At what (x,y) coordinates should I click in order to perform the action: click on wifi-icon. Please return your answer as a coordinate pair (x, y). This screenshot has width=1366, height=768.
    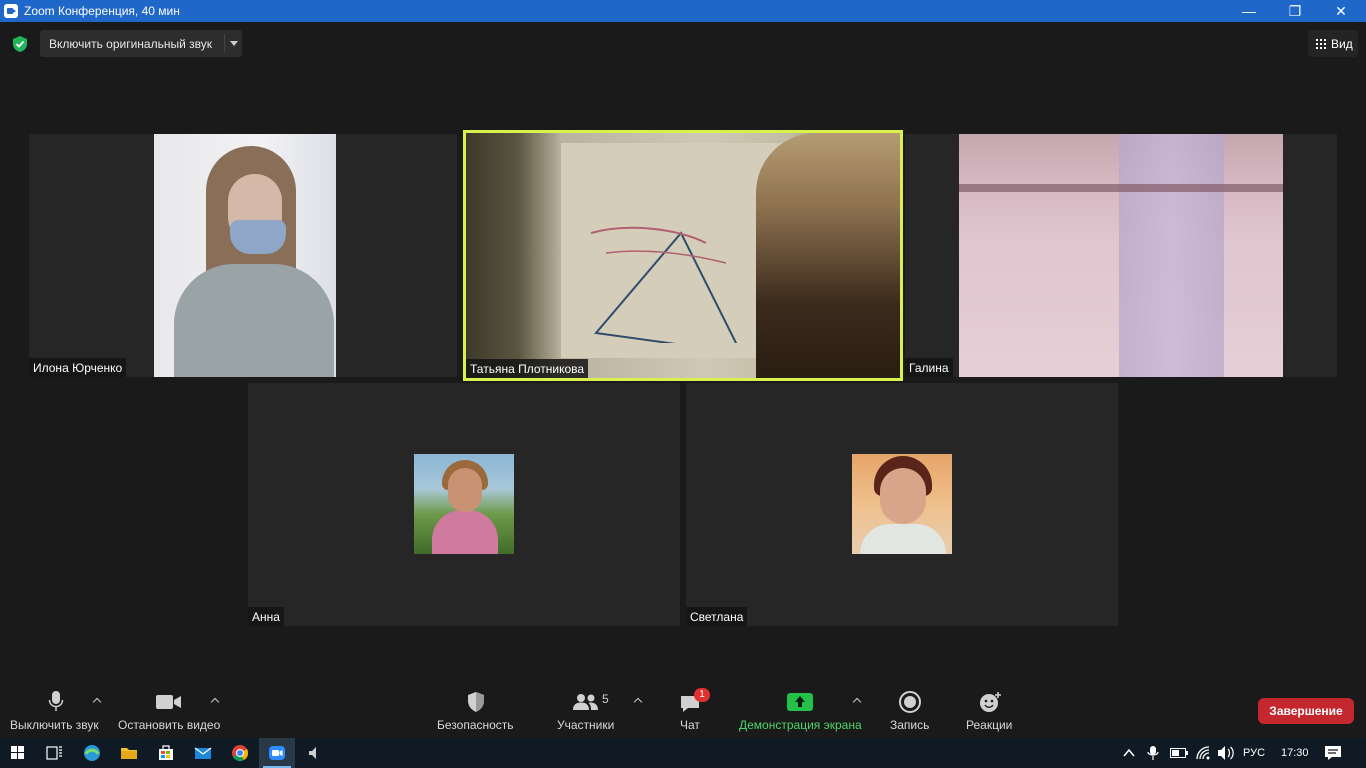
    Looking at the image, I should click on (1203, 753).